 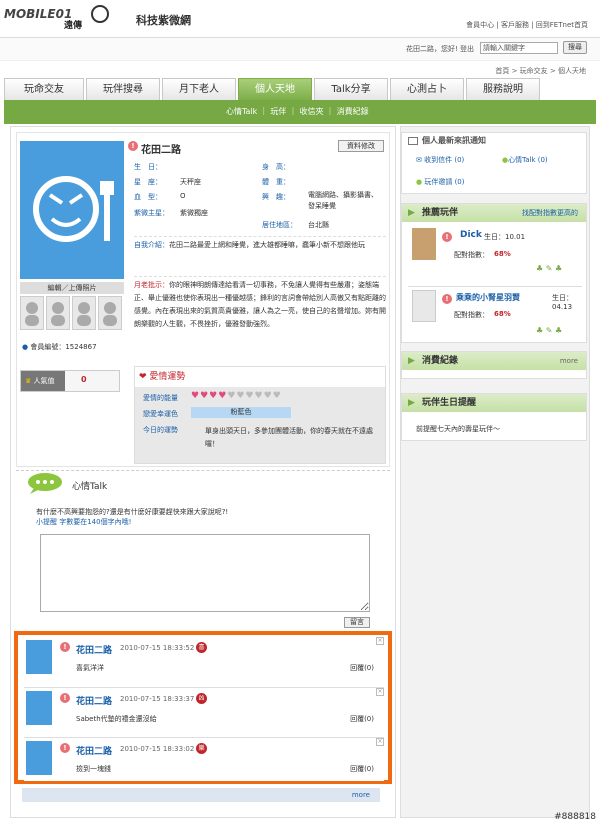 What do you see at coordinates (201, 698) in the screenshot?
I see `mood-badge: 凶` at bounding box center [201, 698].